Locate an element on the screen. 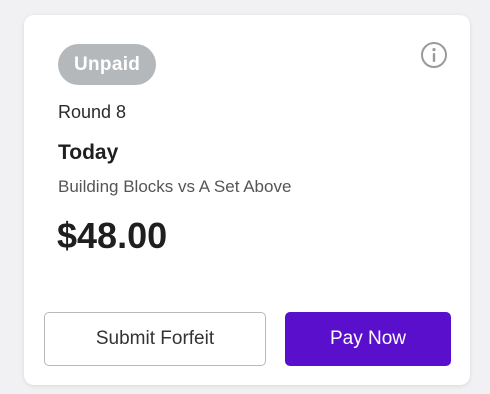 The width and height of the screenshot is (490, 394). round-label: Round 8 is located at coordinates (92, 112).